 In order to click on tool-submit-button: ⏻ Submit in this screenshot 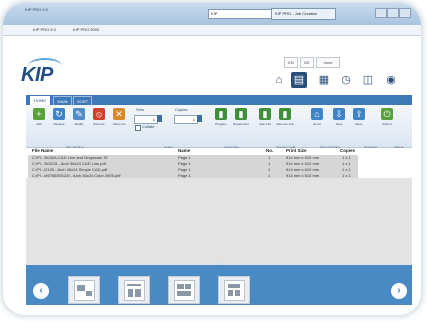, I will do `click(387, 117)`.